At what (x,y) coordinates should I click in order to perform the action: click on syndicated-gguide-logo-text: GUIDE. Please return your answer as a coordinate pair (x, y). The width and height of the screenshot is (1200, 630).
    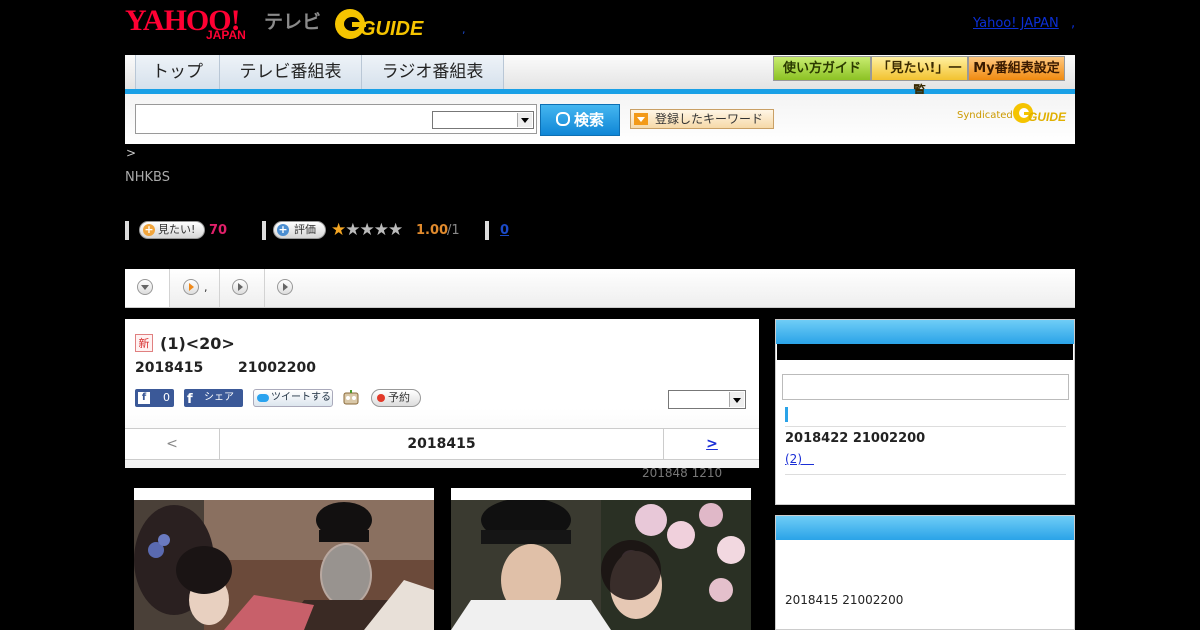
    Looking at the image, I should click on (1047, 117).